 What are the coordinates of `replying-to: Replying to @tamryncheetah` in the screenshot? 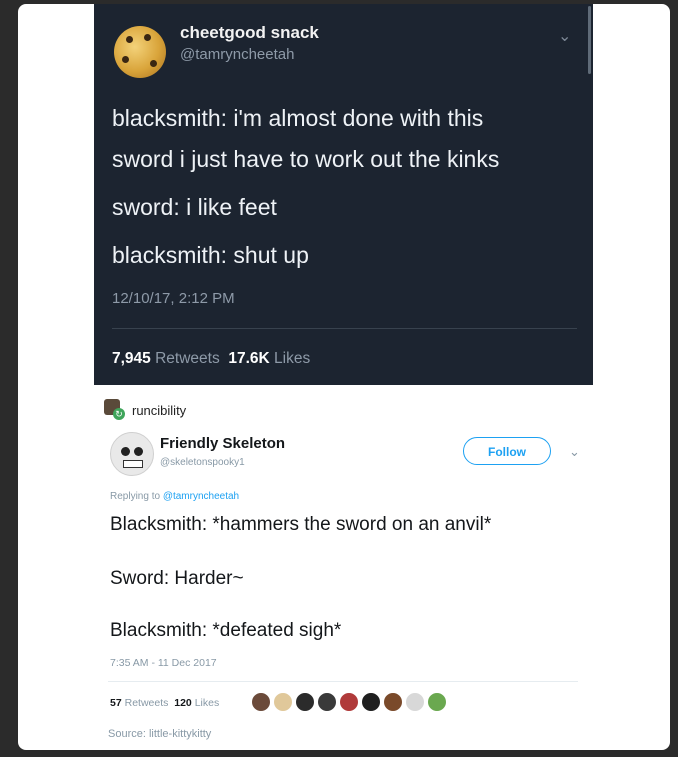 It's located at (174, 496).